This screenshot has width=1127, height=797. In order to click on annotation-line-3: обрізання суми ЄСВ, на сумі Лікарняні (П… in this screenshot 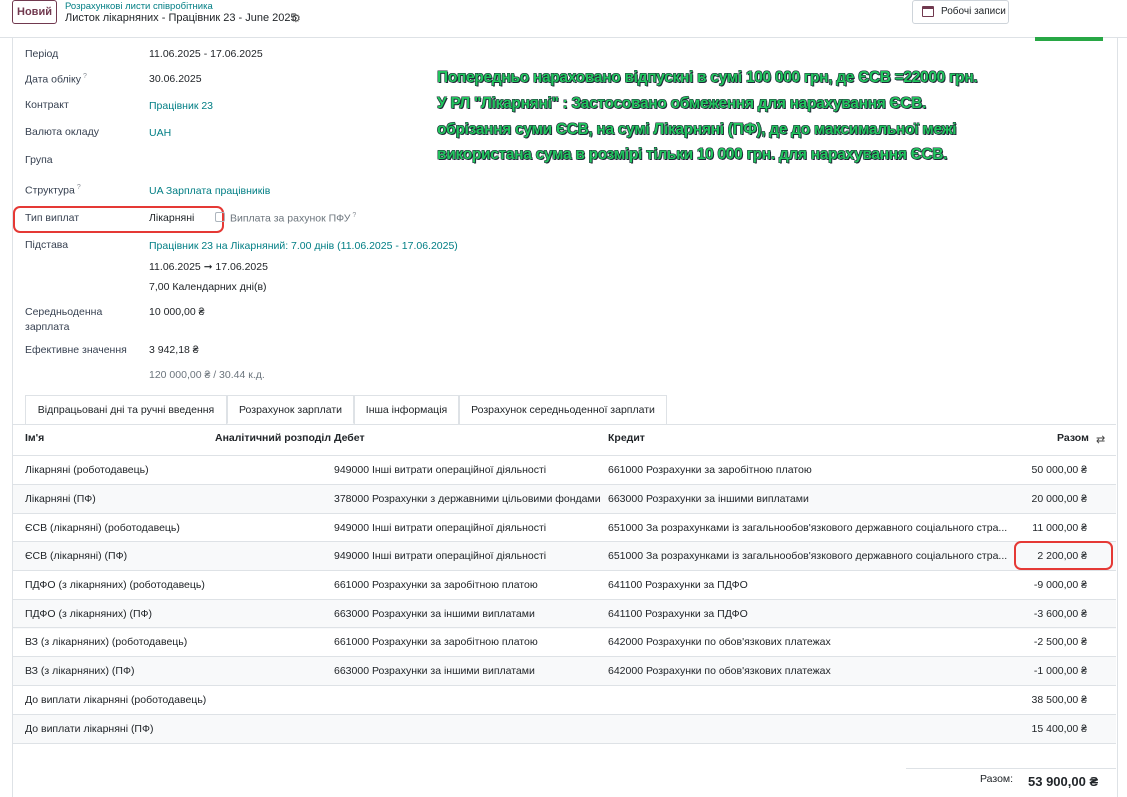, I will do `click(697, 129)`.